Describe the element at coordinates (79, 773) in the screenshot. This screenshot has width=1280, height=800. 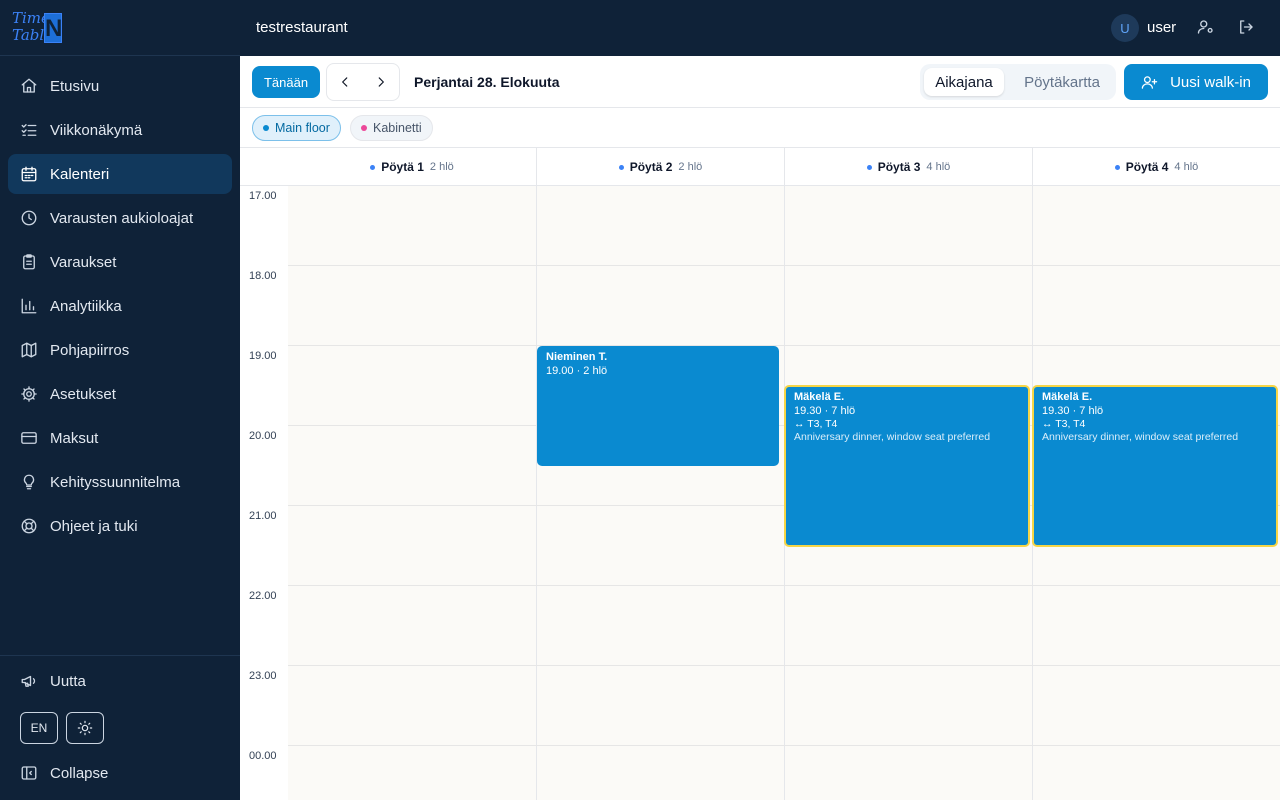
I see `collapse-label: Collapse` at that location.